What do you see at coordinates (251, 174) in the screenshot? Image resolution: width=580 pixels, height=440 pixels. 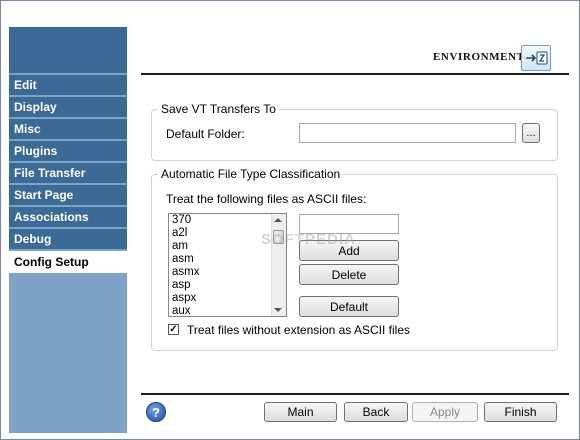 I see `file-type-classification-legend: Automatic File Type Classification` at bounding box center [251, 174].